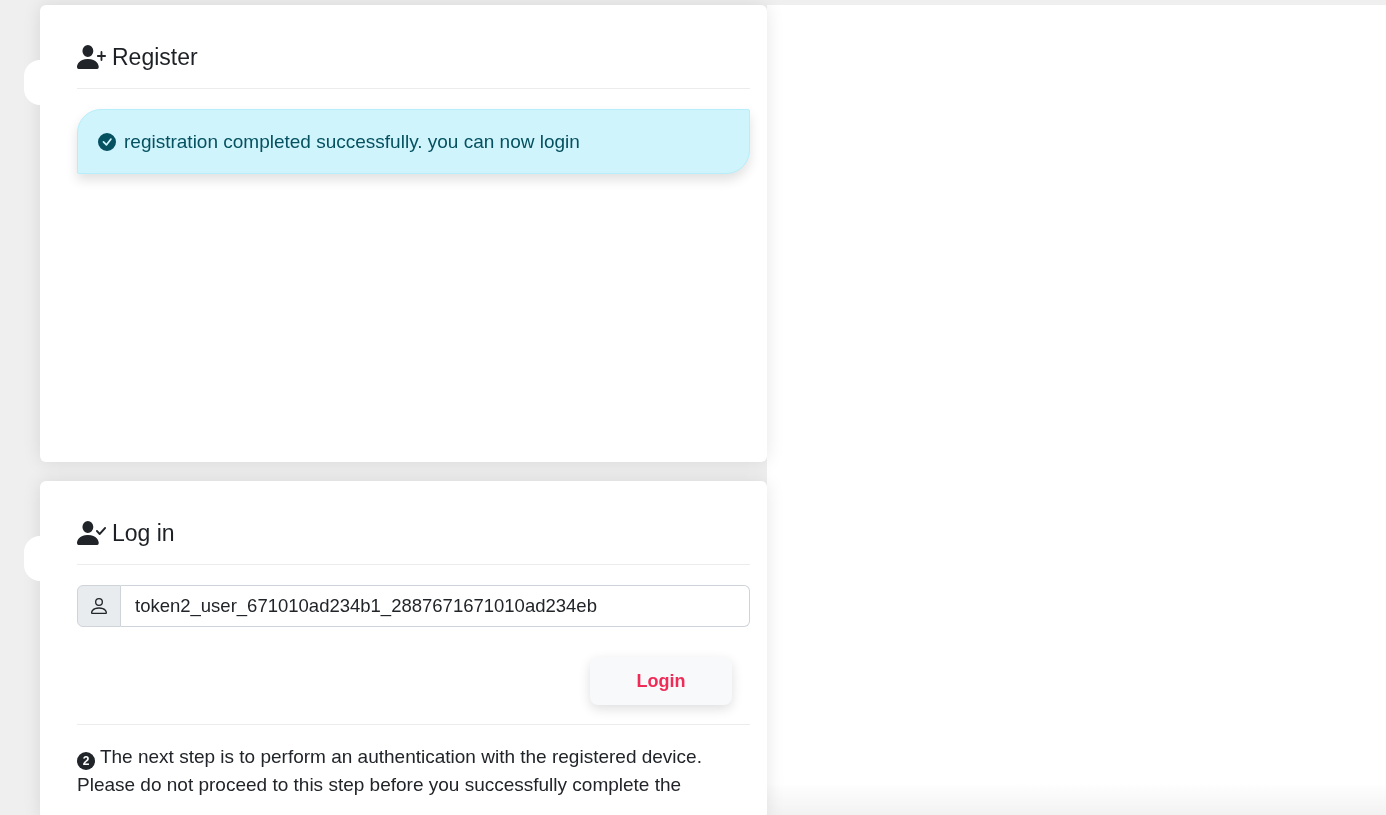 This screenshot has height=815, width=1386. What do you see at coordinates (390, 771) in the screenshot?
I see `step-instructions: 2 The next step is to perform an authentication with the registered device. Please do not proceed to this step before you successfully complete the` at bounding box center [390, 771].